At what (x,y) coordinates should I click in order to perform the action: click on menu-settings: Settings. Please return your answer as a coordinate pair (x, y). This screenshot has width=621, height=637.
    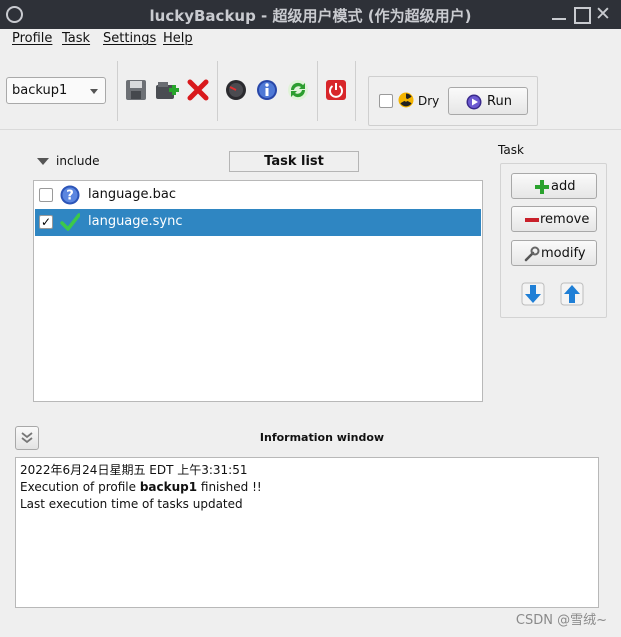
    Looking at the image, I should click on (129, 38).